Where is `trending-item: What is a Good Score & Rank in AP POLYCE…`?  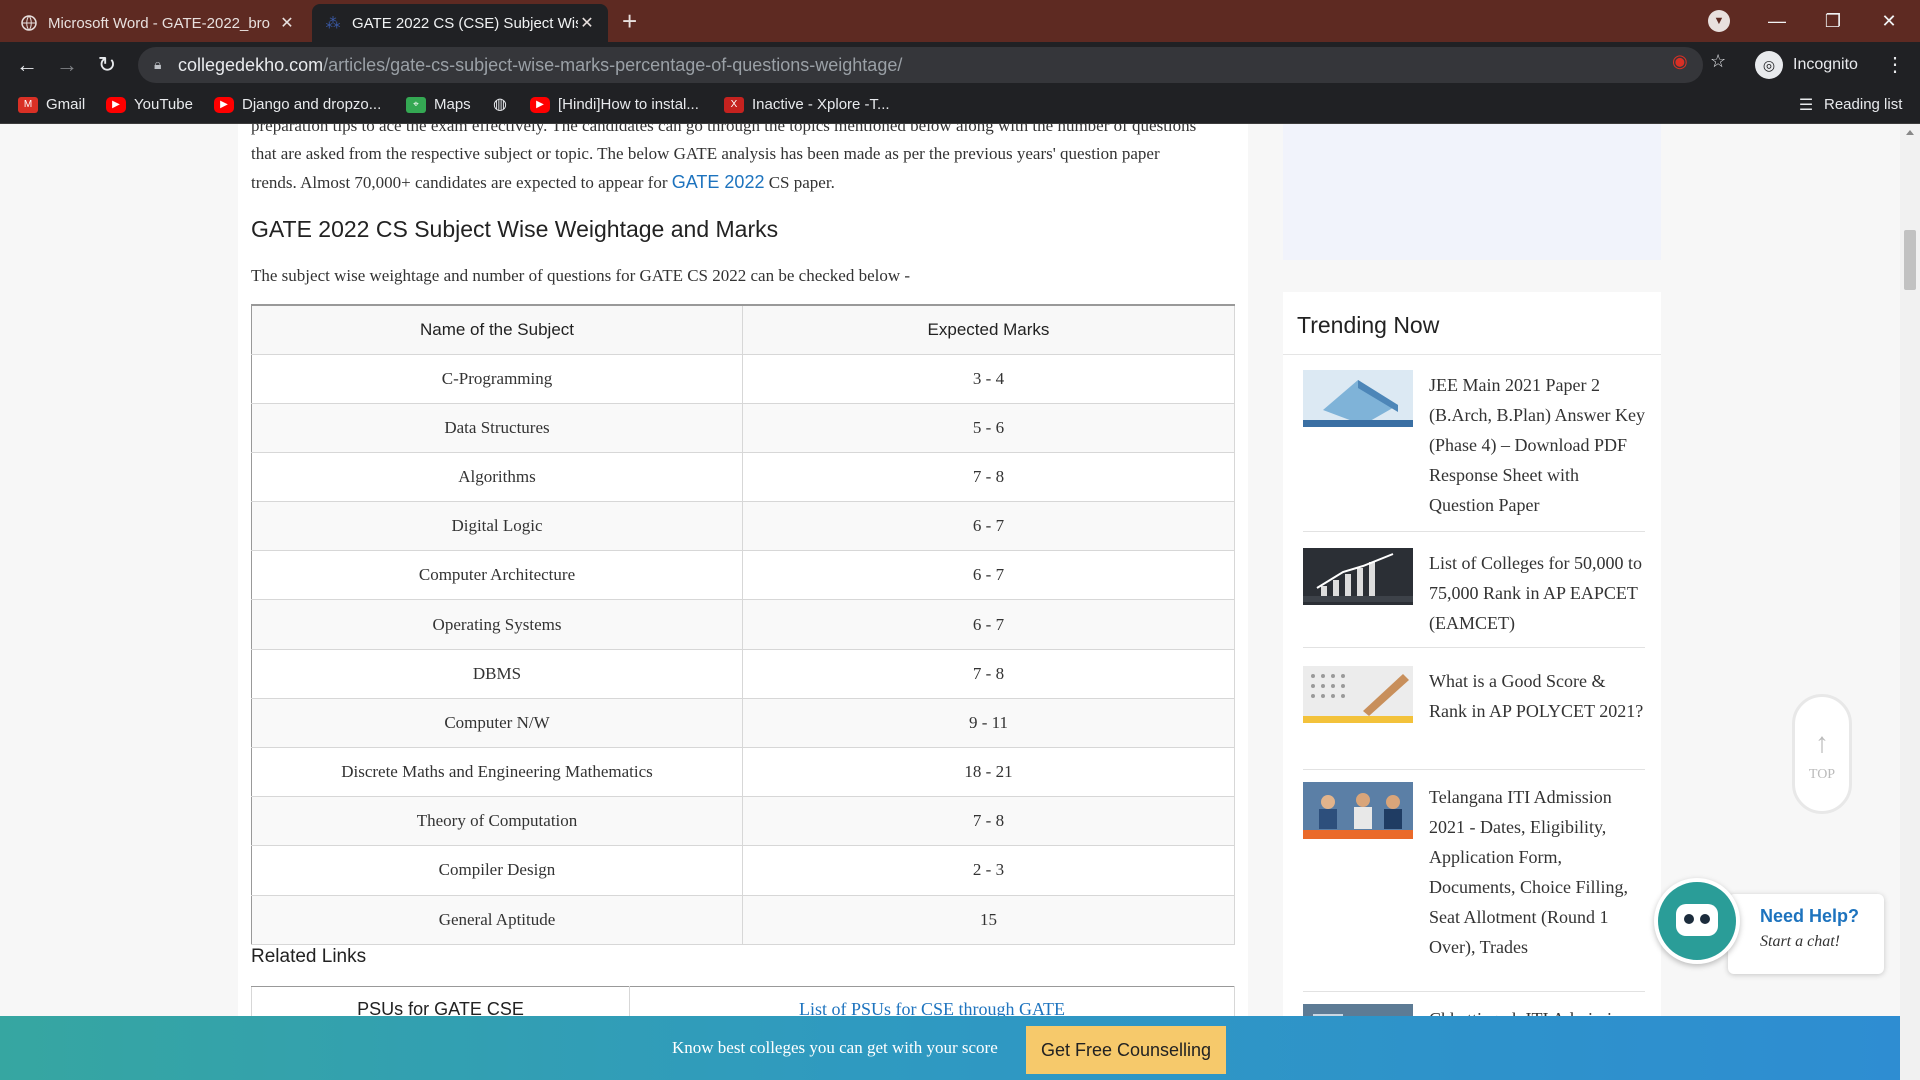
trending-item: What is a Good Score & Rank in AP POLYCE… is located at coordinates (1474, 718).